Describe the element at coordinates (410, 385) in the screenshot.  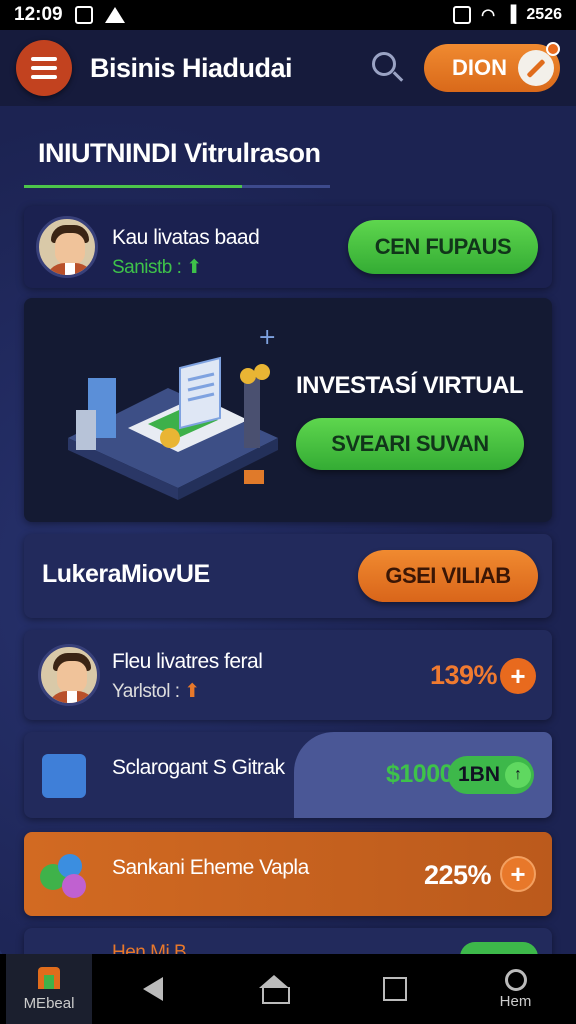
I see `hero-title: INVESTASÍ VIRTUAL` at that location.